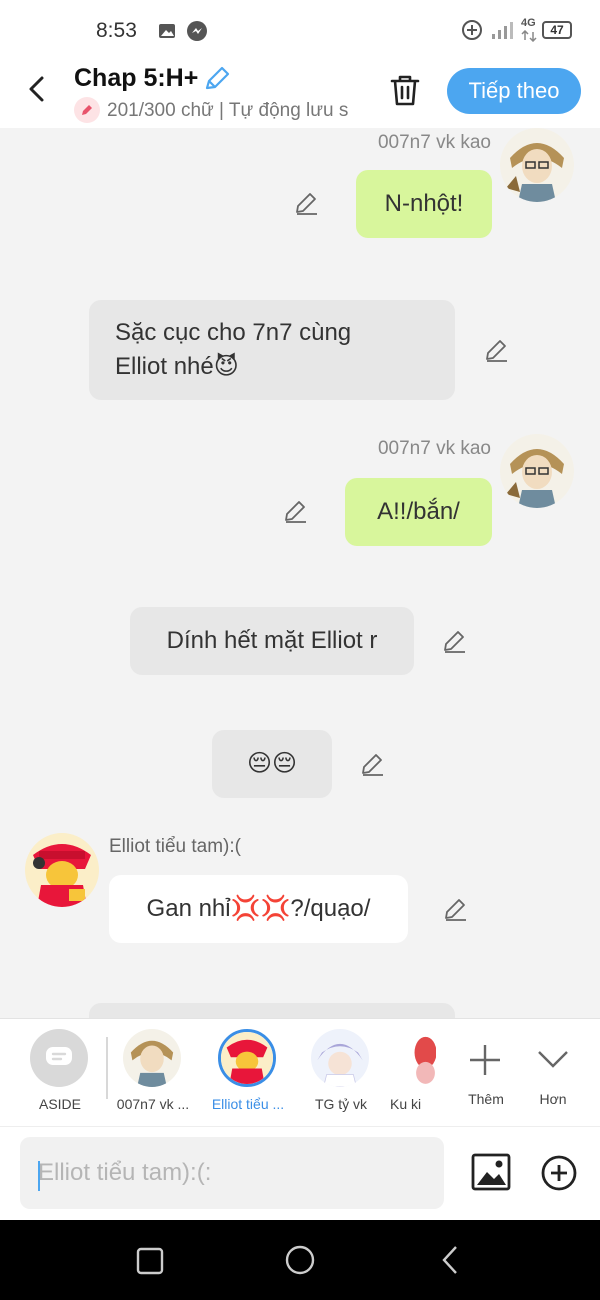  What do you see at coordinates (272, 764) in the screenshot?
I see `message-bubble: 😔😔` at bounding box center [272, 764].